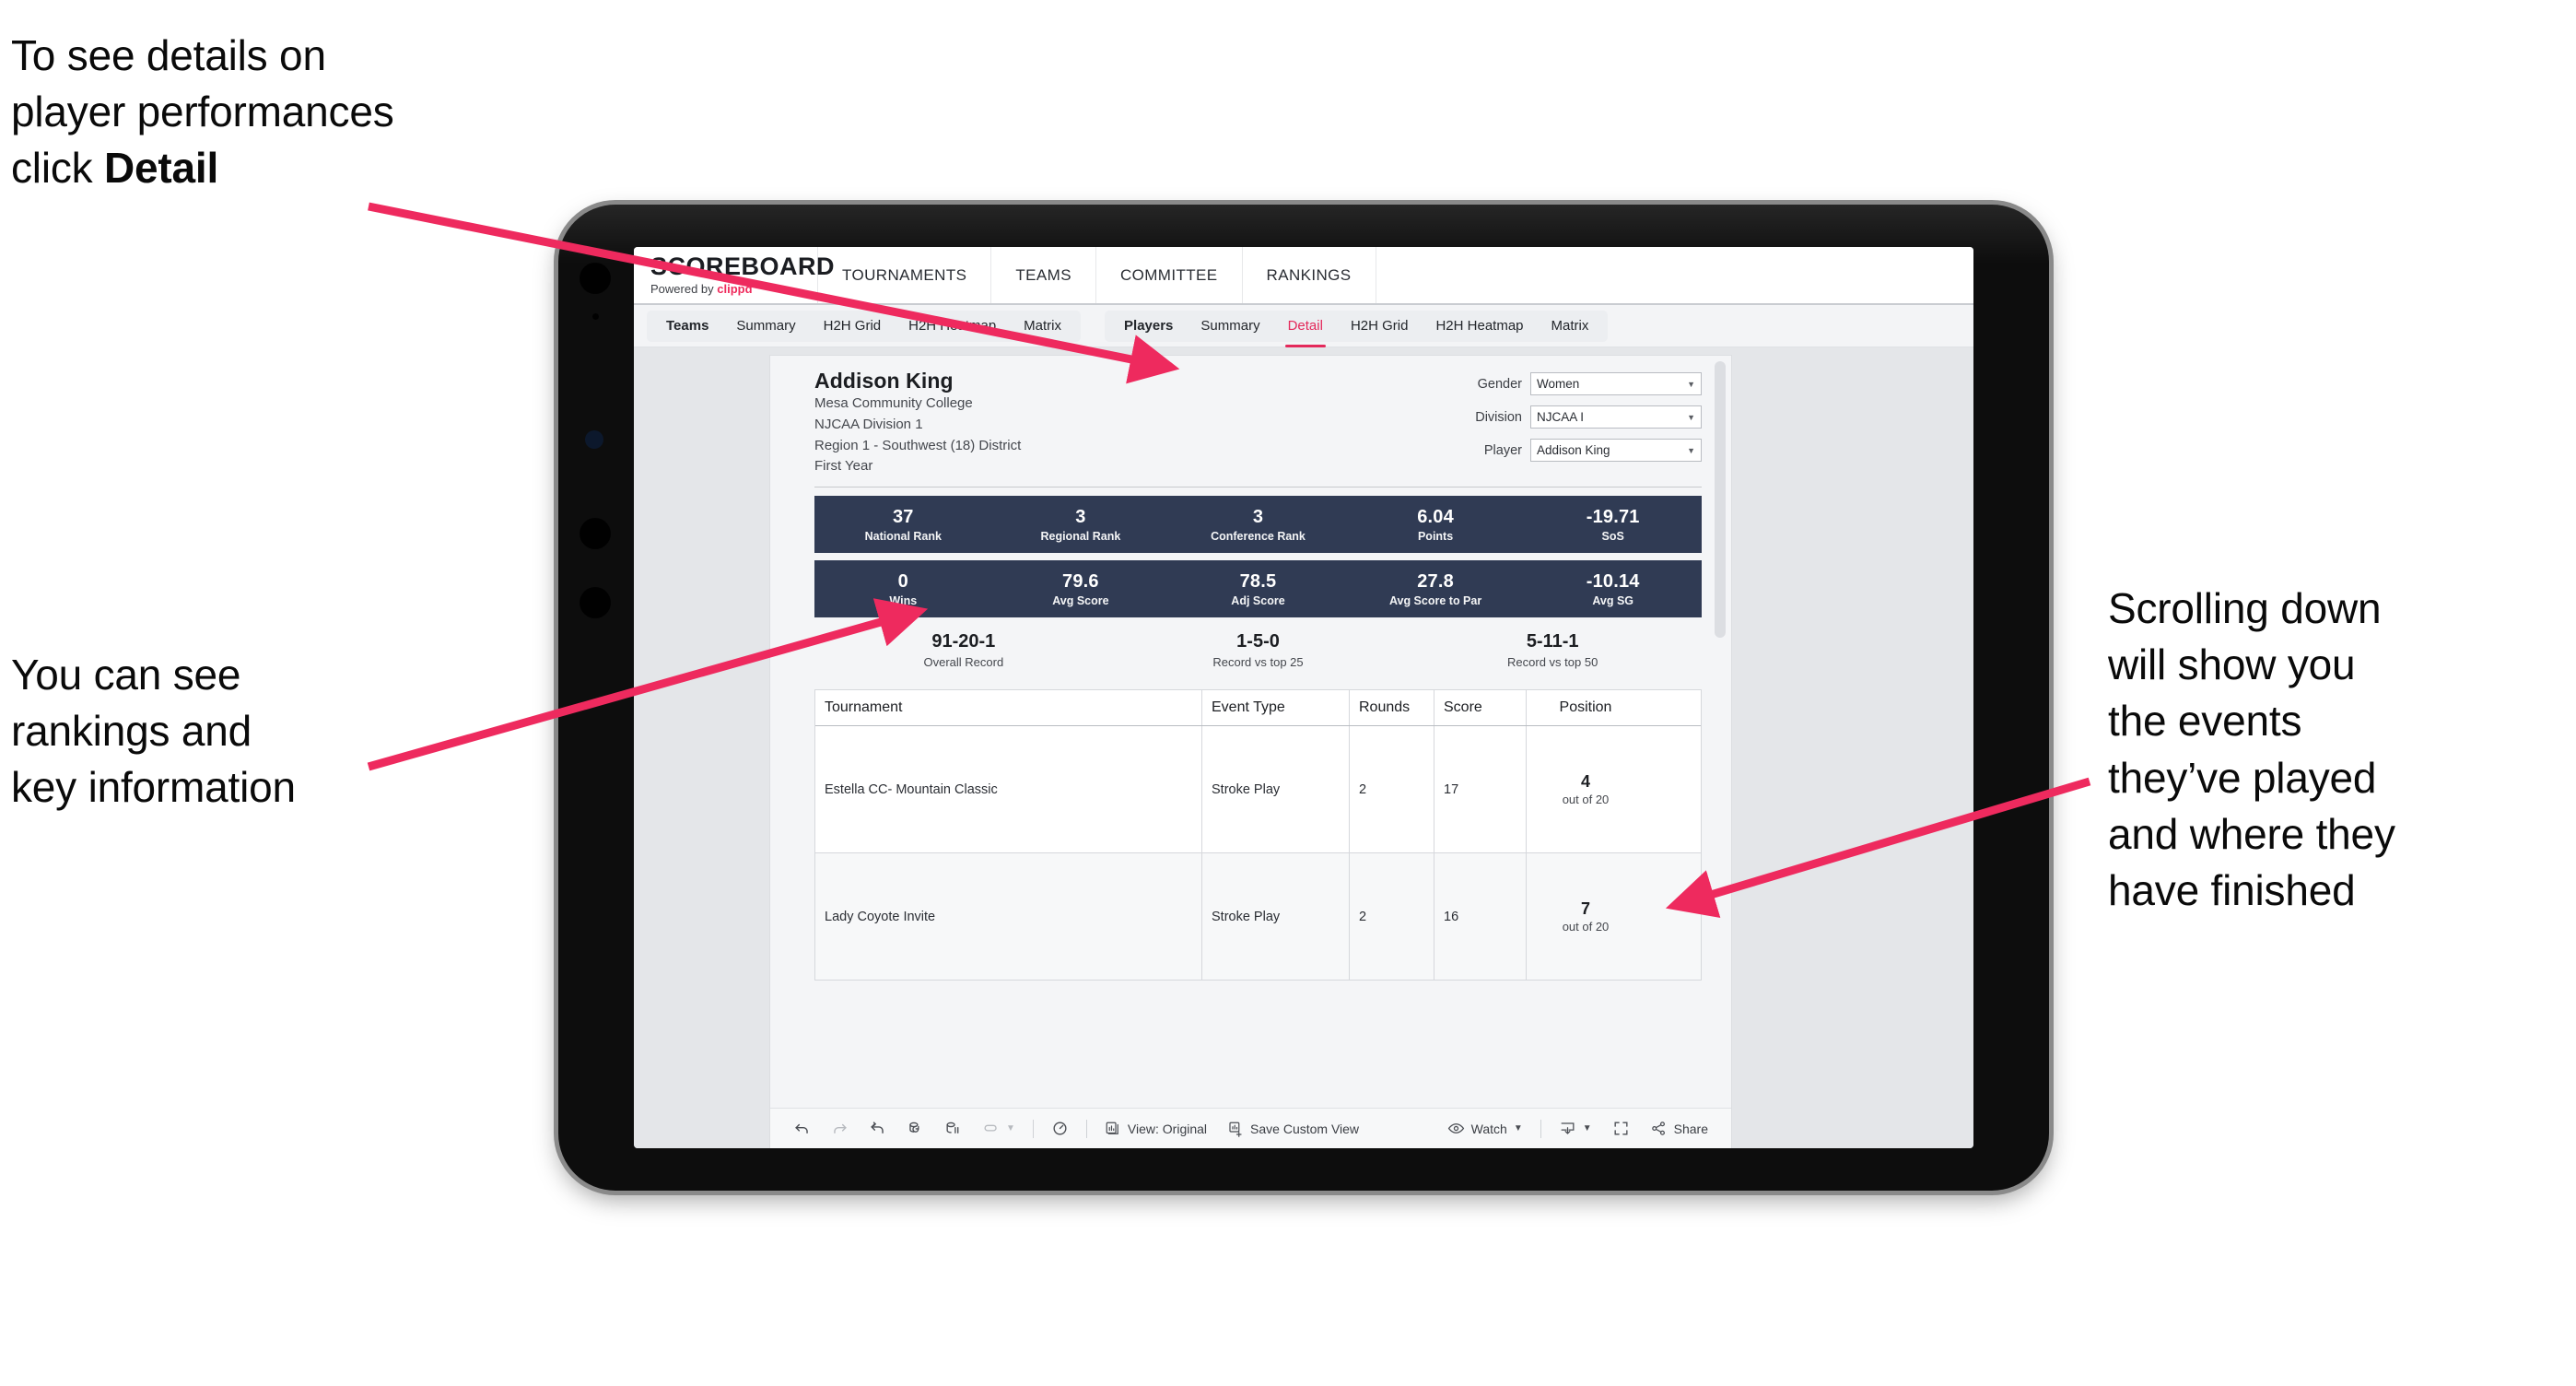 The height and width of the screenshot is (1386, 2576). I want to click on stat-avg-score: 79.6 Avg Score, so click(1081, 589).